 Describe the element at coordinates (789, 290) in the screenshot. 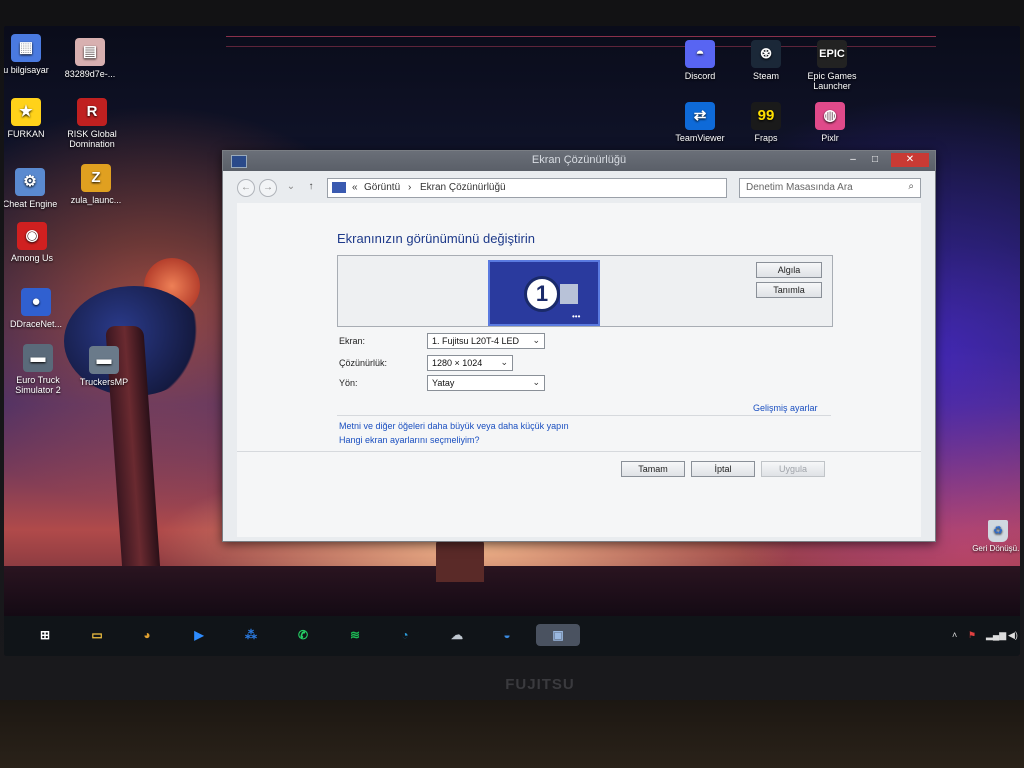

I see `identify-button: Tanımla` at that location.